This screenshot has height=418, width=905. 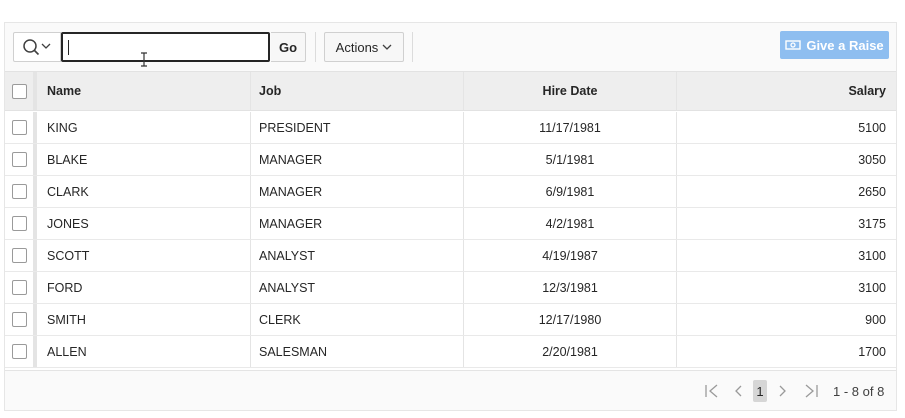 What do you see at coordinates (783, 391) in the screenshot?
I see `next-page-icon` at bounding box center [783, 391].